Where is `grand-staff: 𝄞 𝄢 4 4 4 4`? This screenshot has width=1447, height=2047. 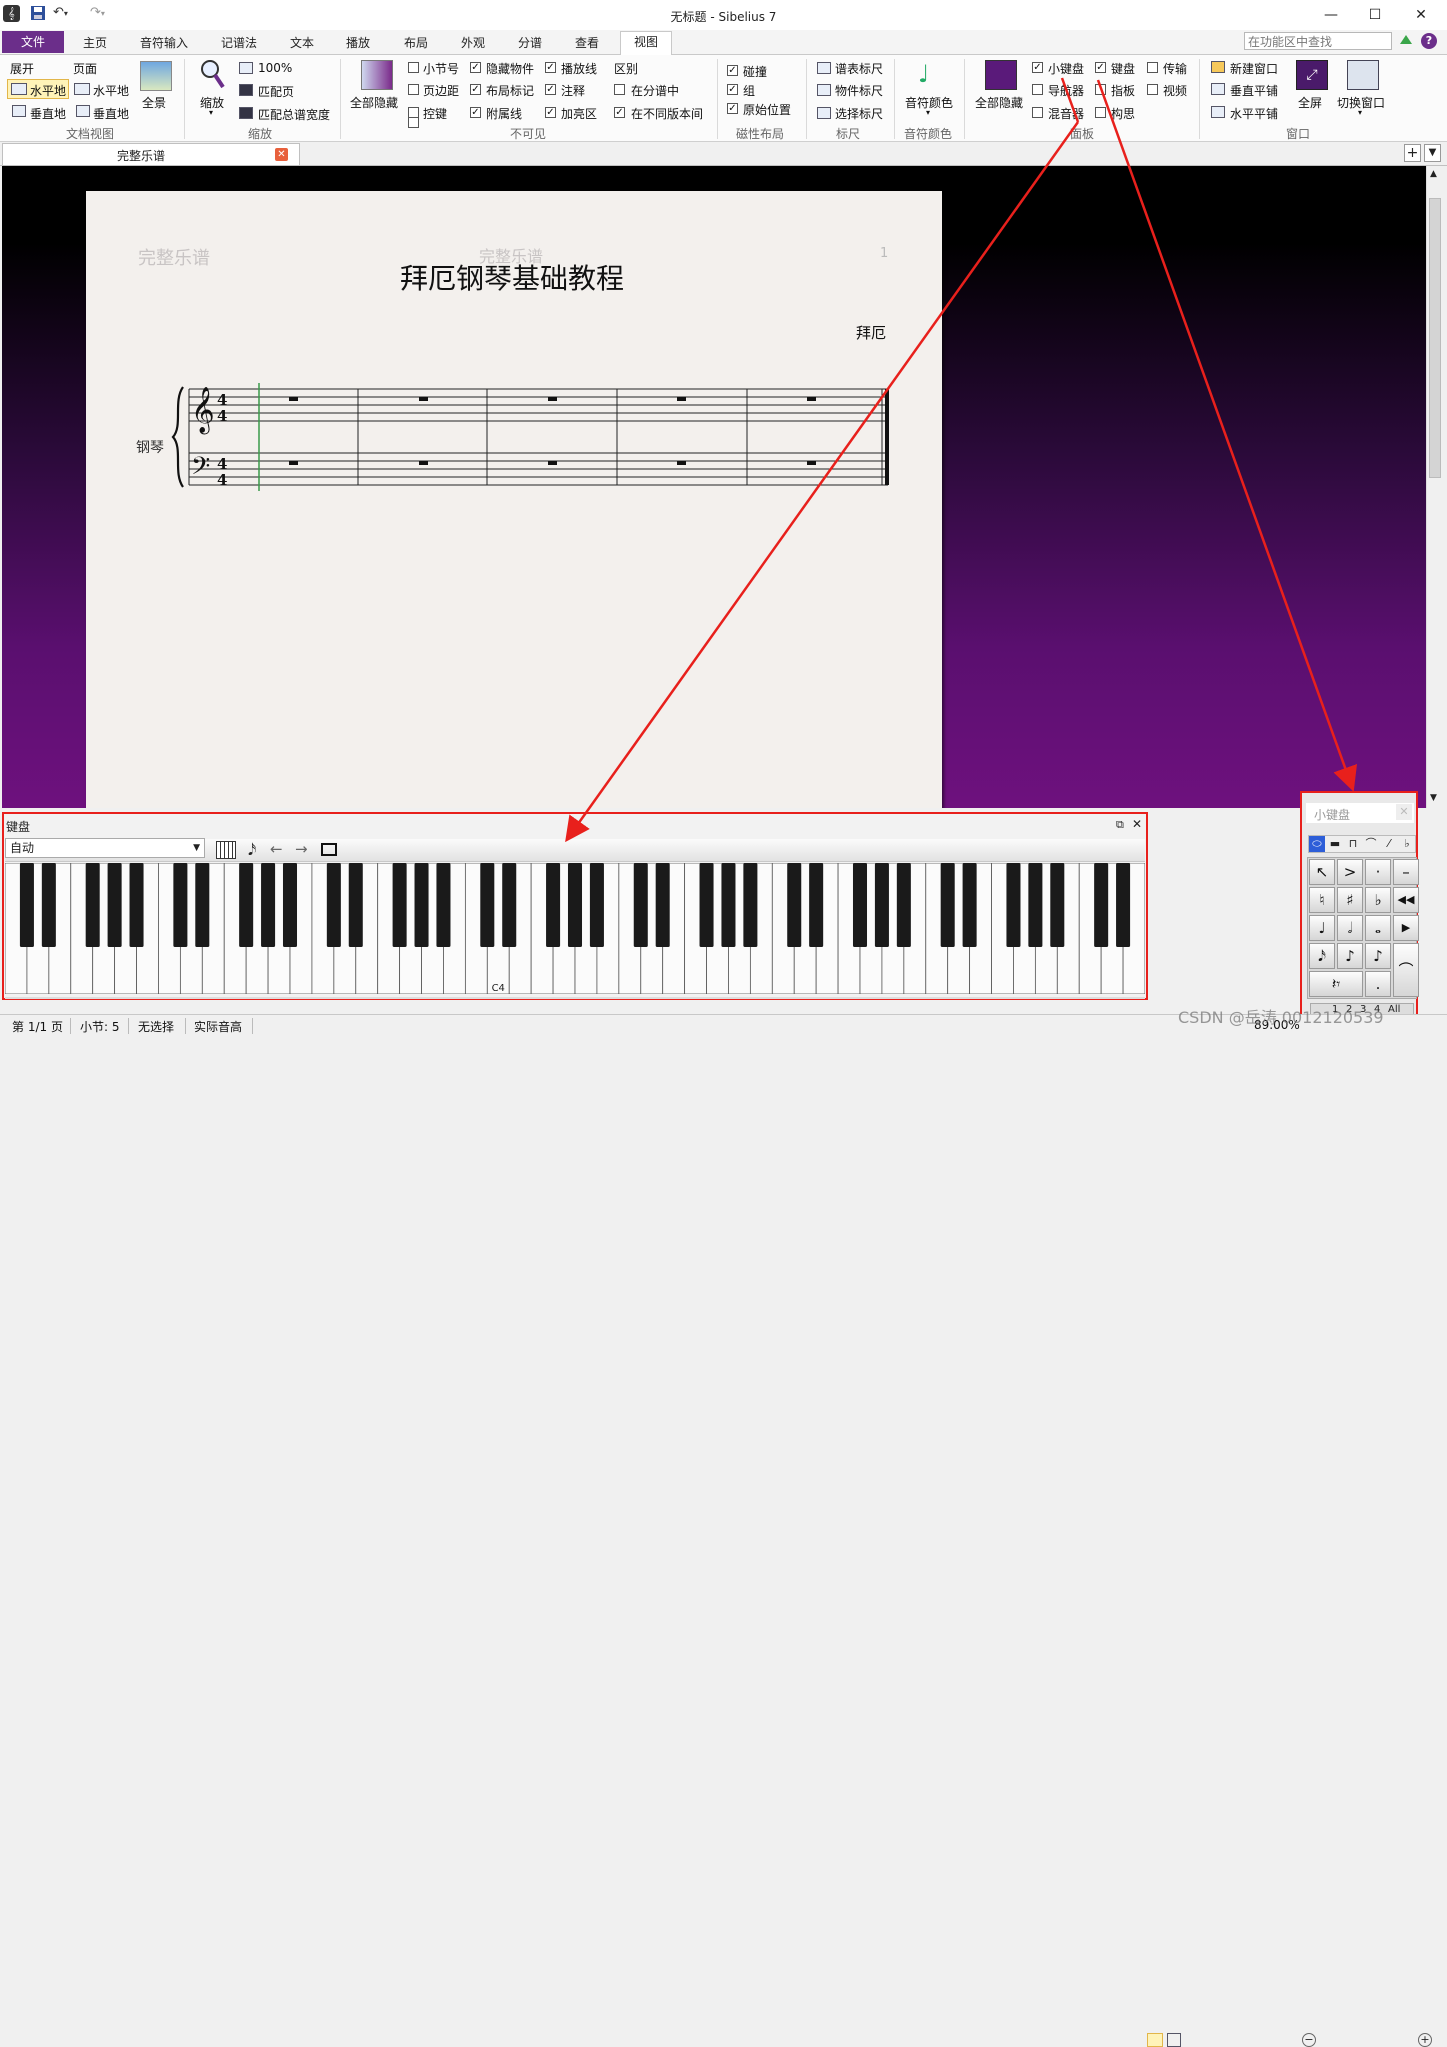 grand-staff: 𝄞 𝄢 4 4 4 4 is located at coordinates (531, 441).